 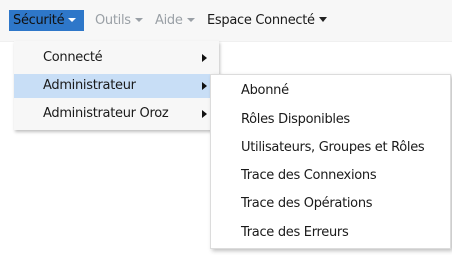 I want to click on submenu-item-trace-connexions: Trace des Connexions, so click(x=330, y=176).